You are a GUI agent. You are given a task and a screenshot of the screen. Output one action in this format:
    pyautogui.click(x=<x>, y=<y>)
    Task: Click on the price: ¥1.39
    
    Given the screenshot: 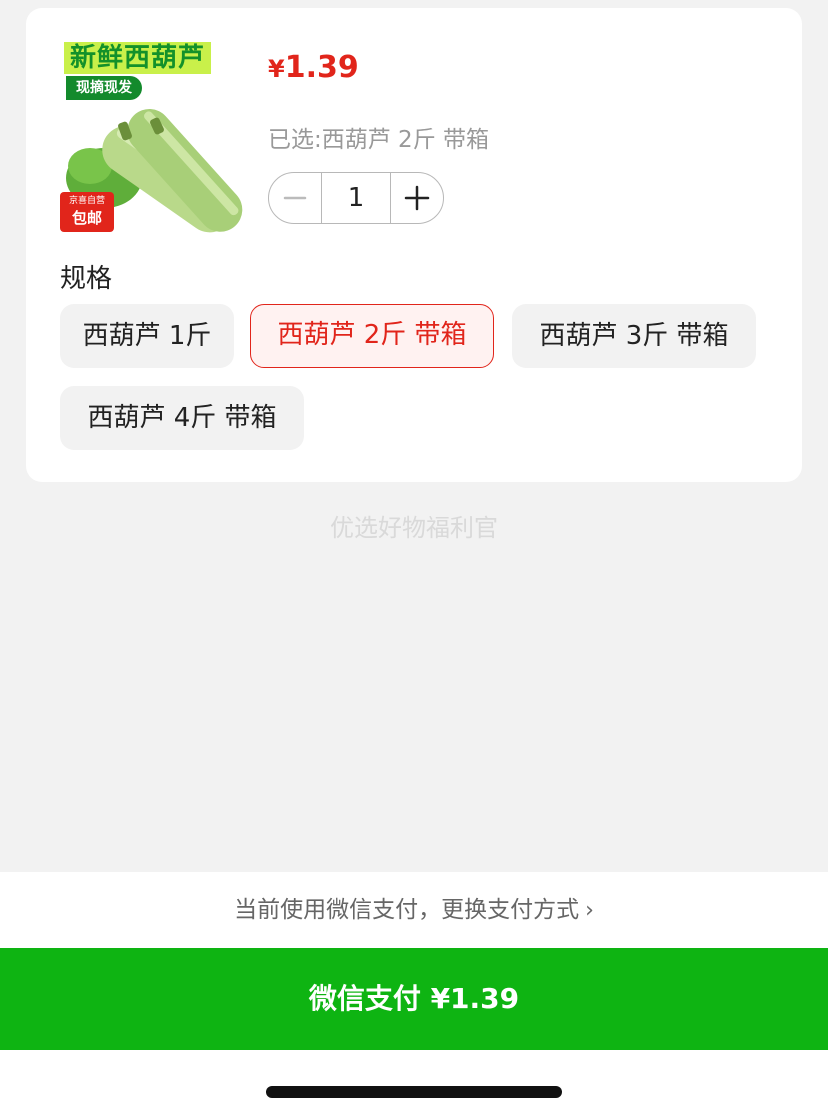 What is the action you would take?
    pyautogui.click(x=313, y=67)
    